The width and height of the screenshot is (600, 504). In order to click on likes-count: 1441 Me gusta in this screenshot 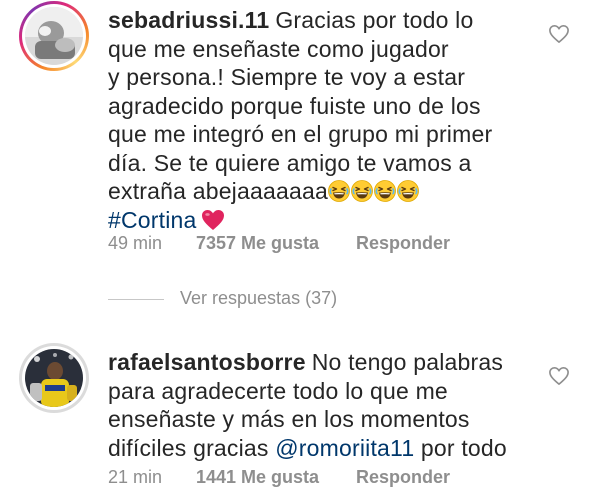, I will do `click(276, 477)`.